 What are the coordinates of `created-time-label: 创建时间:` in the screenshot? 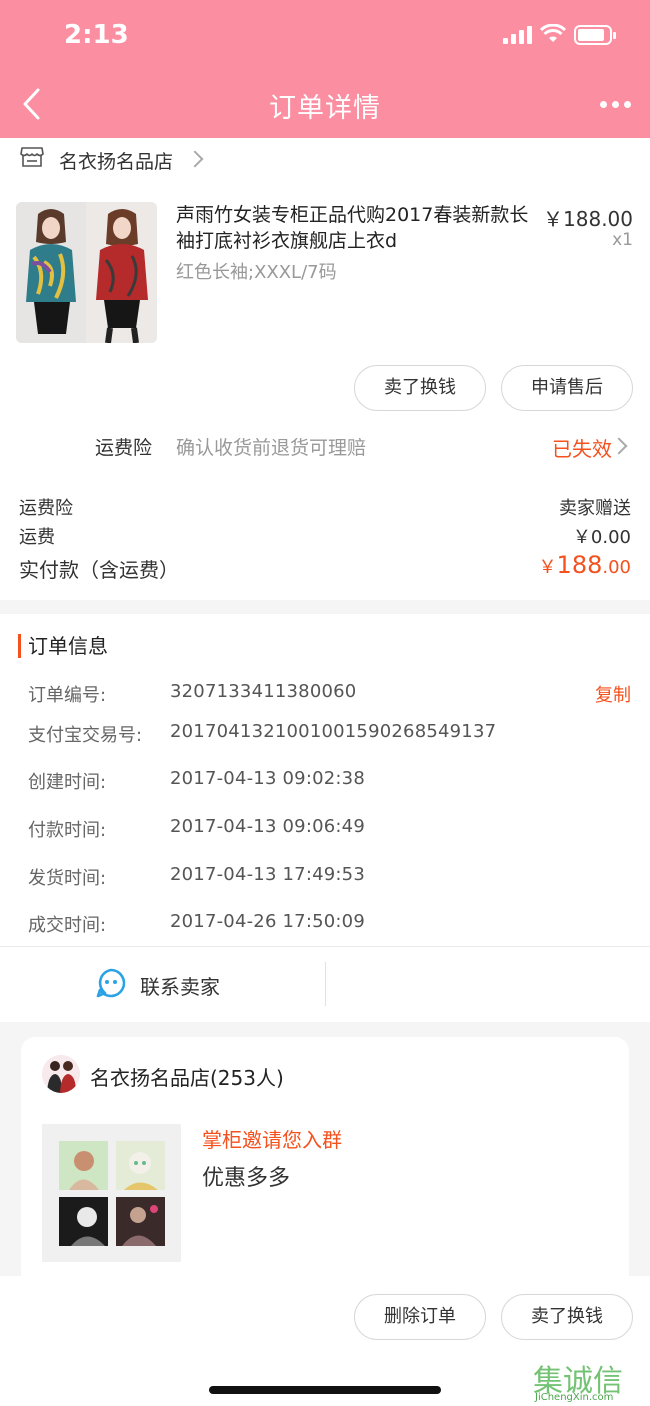 It's located at (67, 782).